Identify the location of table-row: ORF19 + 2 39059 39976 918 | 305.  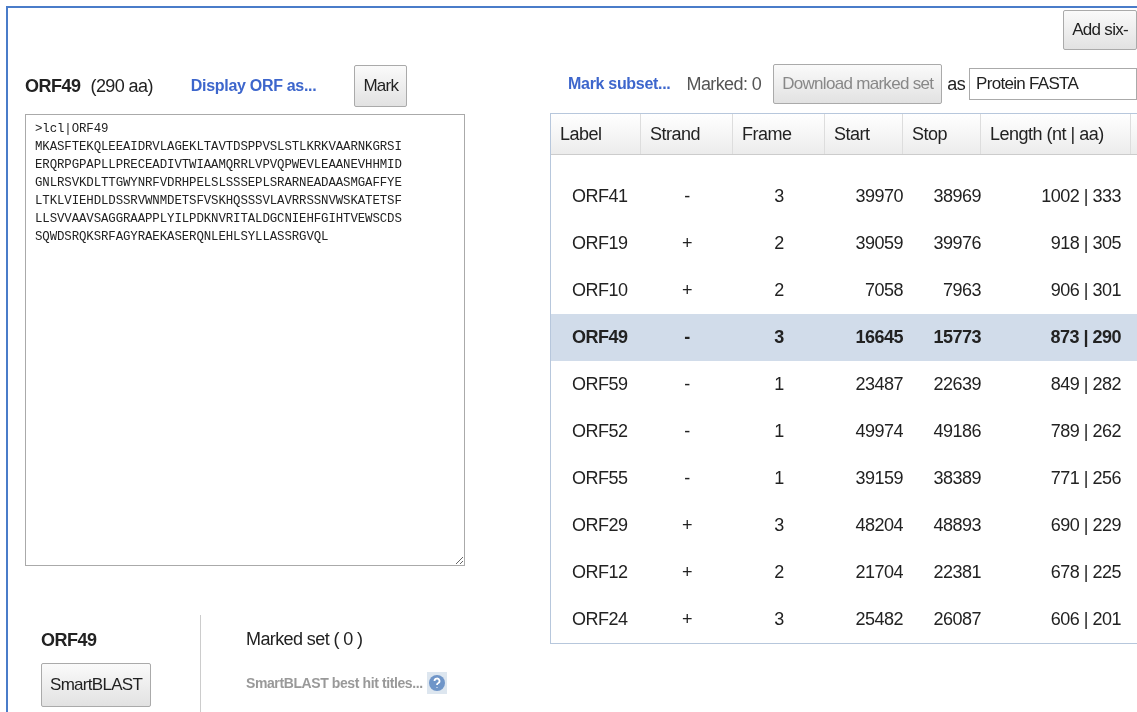
(844, 243).